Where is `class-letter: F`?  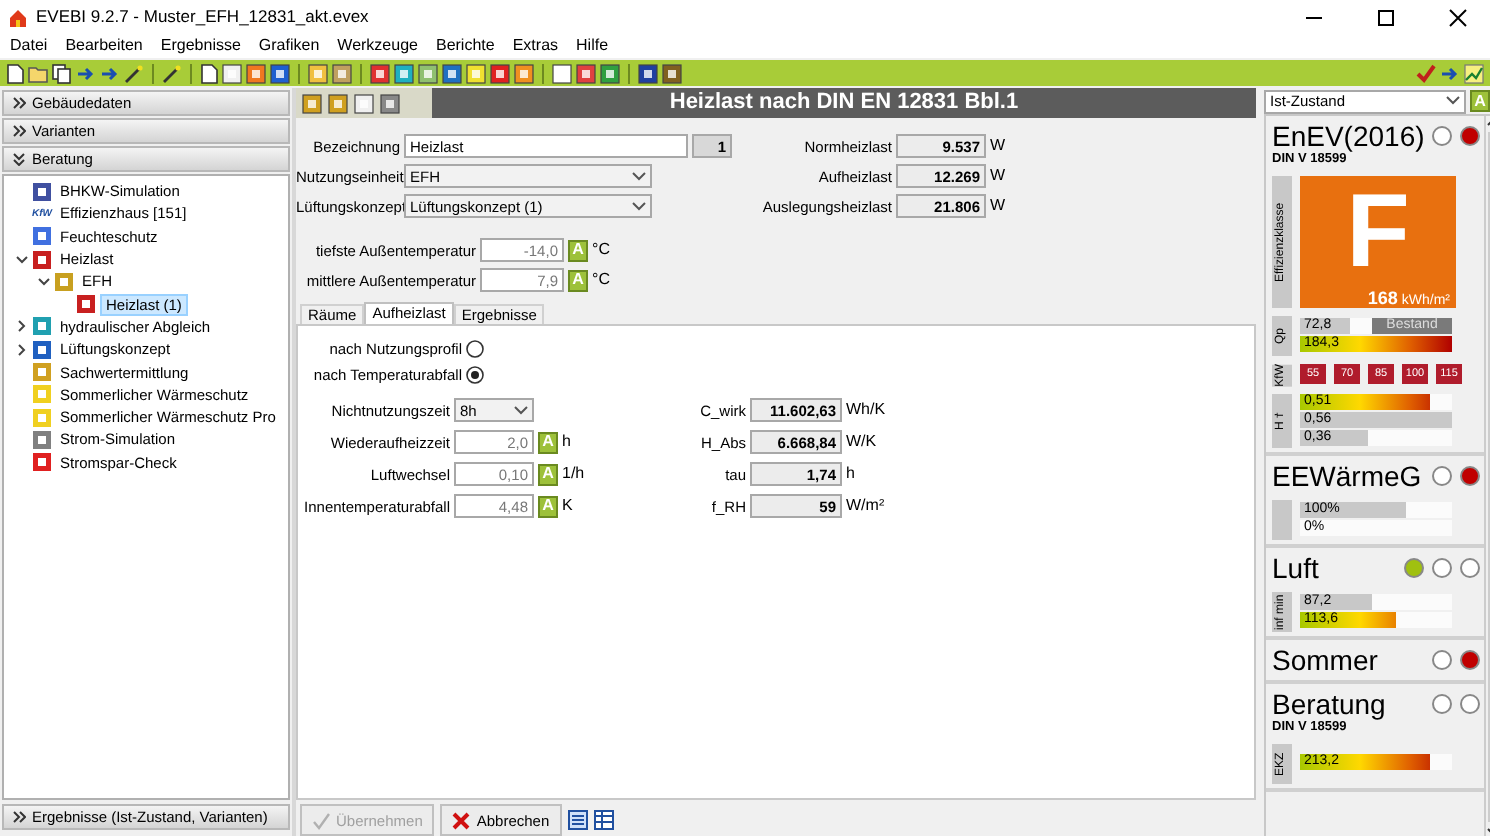
class-letter: F is located at coordinates (1378, 231).